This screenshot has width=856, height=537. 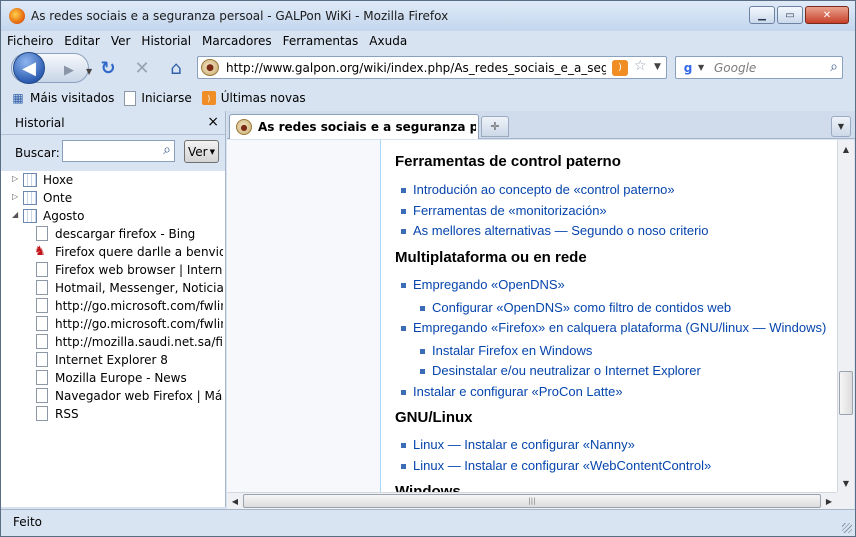 I want to click on history-item: RSS, so click(x=113, y=414).